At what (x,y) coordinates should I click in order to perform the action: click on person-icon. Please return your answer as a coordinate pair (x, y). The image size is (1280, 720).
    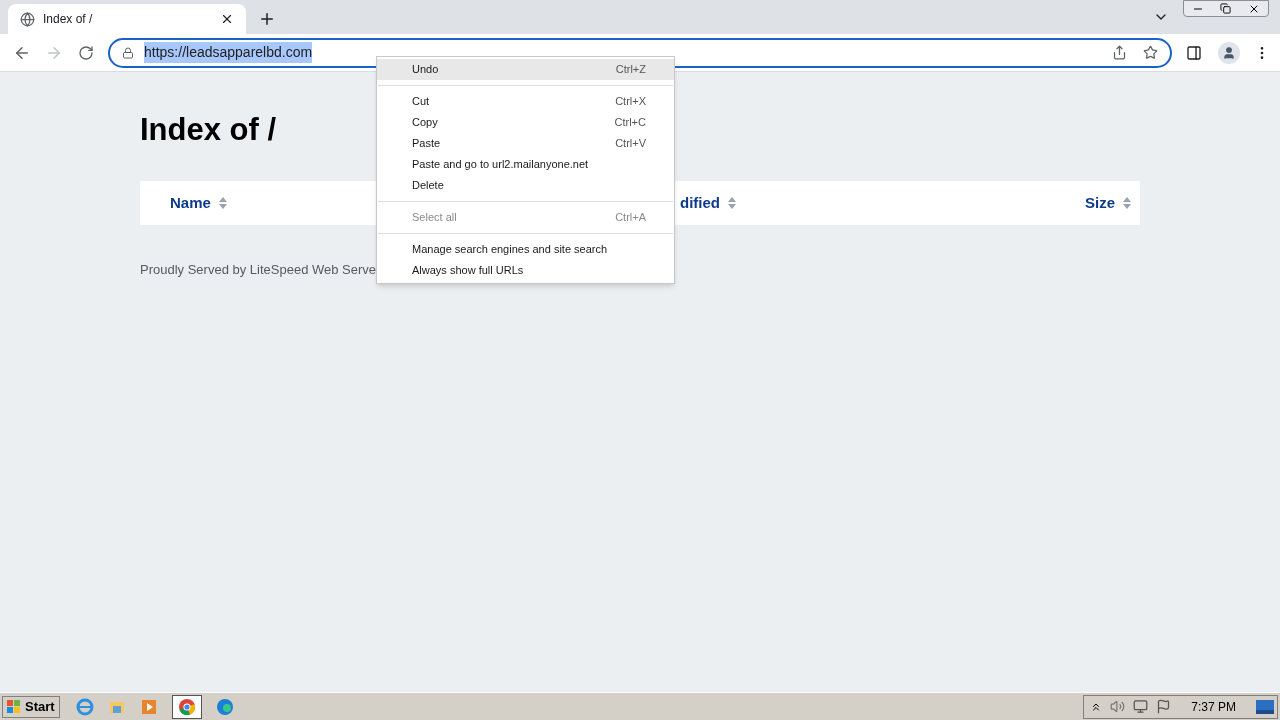
    Looking at the image, I should click on (1229, 52).